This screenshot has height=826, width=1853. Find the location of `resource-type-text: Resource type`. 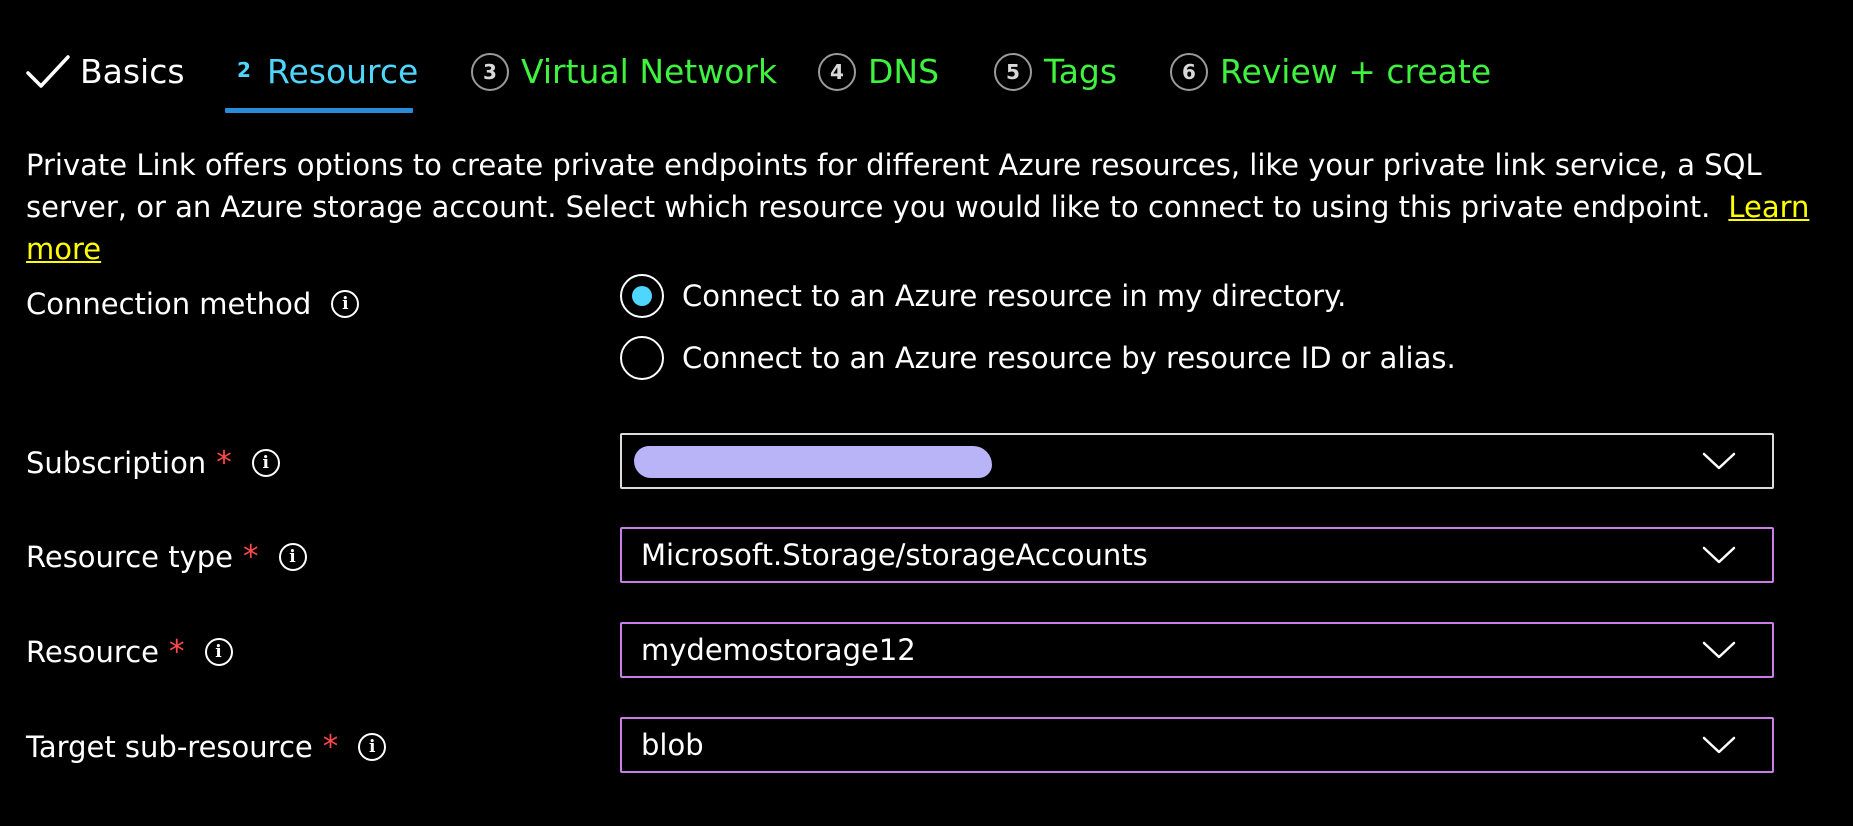

resource-type-text: Resource type is located at coordinates (129, 557).